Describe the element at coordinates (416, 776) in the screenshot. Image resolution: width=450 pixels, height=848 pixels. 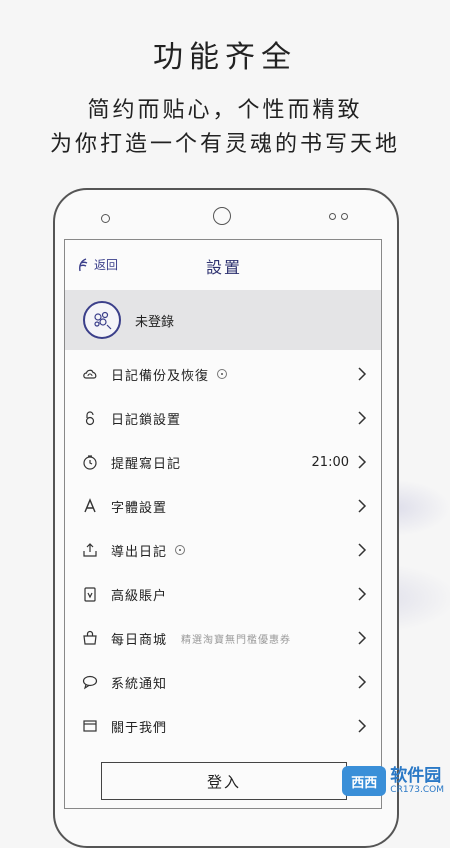
I see `watermark-main: 软件园` at that location.